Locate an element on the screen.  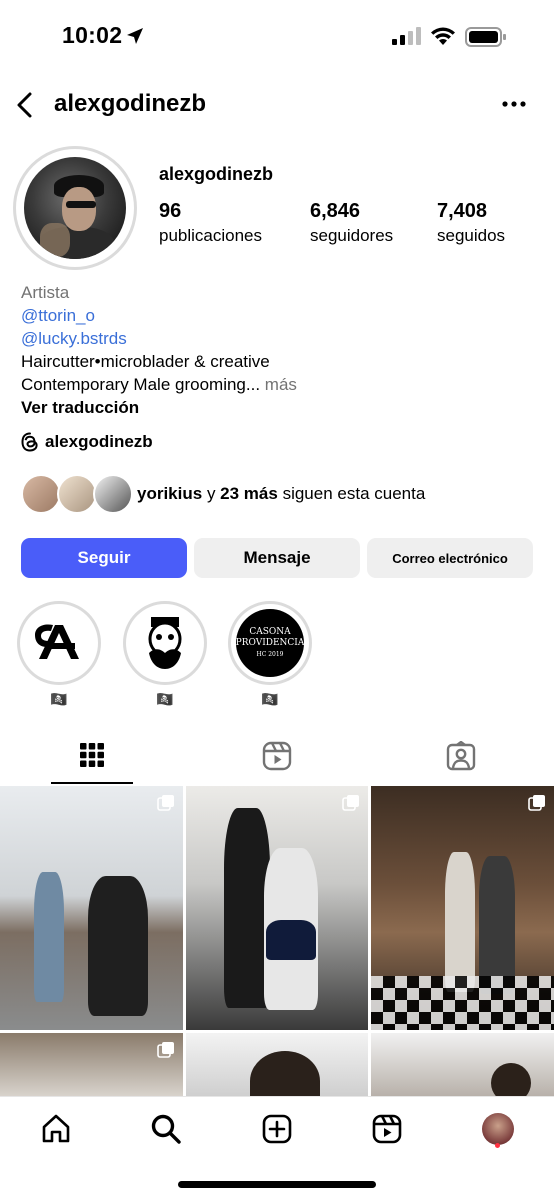
avatar-photo is located at coordinates (75, 208).